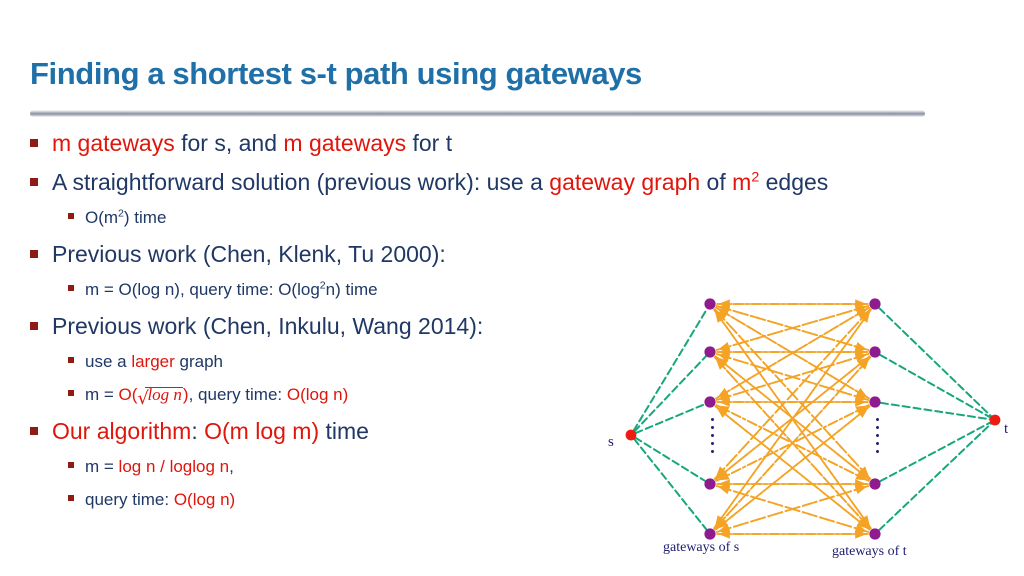 The height and width of the screenshot is (576, 1024). Describe the element at coordinates (262, 431) in the screenshot. I see `text-run: O(m log m)` at that location.